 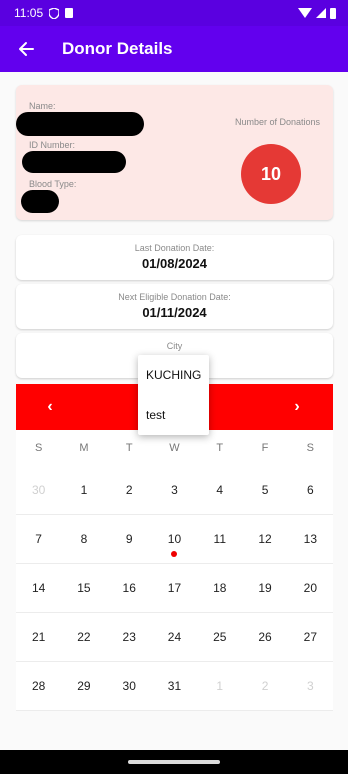 I want to click on calendar-day: 26, so click(x=264, y=637).